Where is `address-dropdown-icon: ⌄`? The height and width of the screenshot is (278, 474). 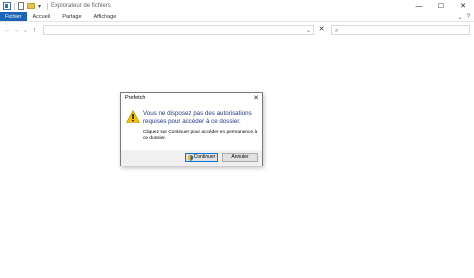
address-dropdown-icon: ⌄ is located at coordinates (308, 31).